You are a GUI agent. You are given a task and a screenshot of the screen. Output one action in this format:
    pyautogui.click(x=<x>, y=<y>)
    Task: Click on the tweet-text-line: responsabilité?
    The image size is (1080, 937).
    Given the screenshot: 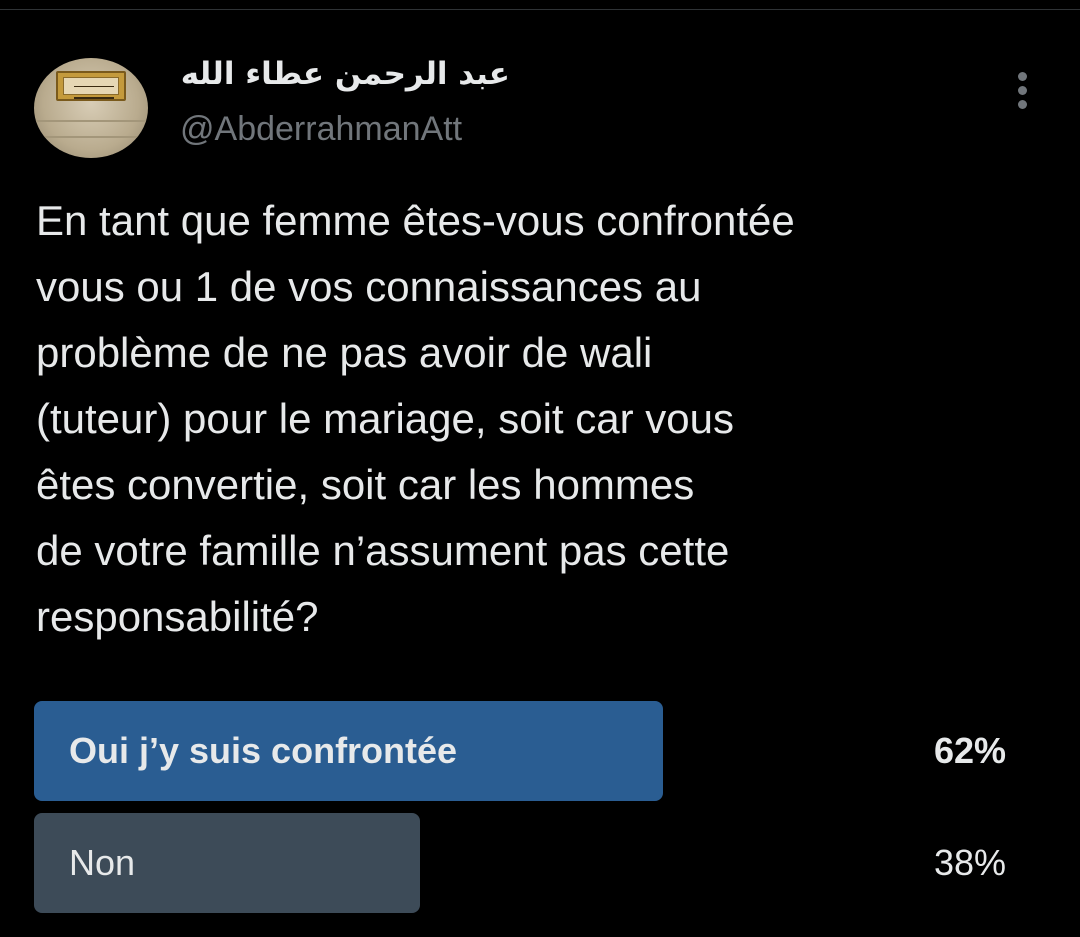 What is the action you would take?
    pyautogui.click(x=177, y=616)
    